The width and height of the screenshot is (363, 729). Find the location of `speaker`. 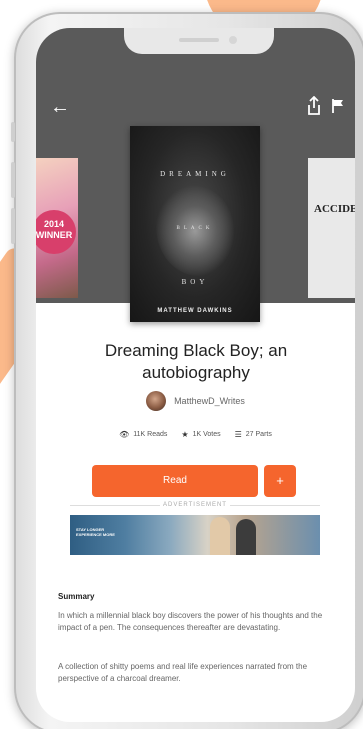

speaker is located at coordinates (199, 40).